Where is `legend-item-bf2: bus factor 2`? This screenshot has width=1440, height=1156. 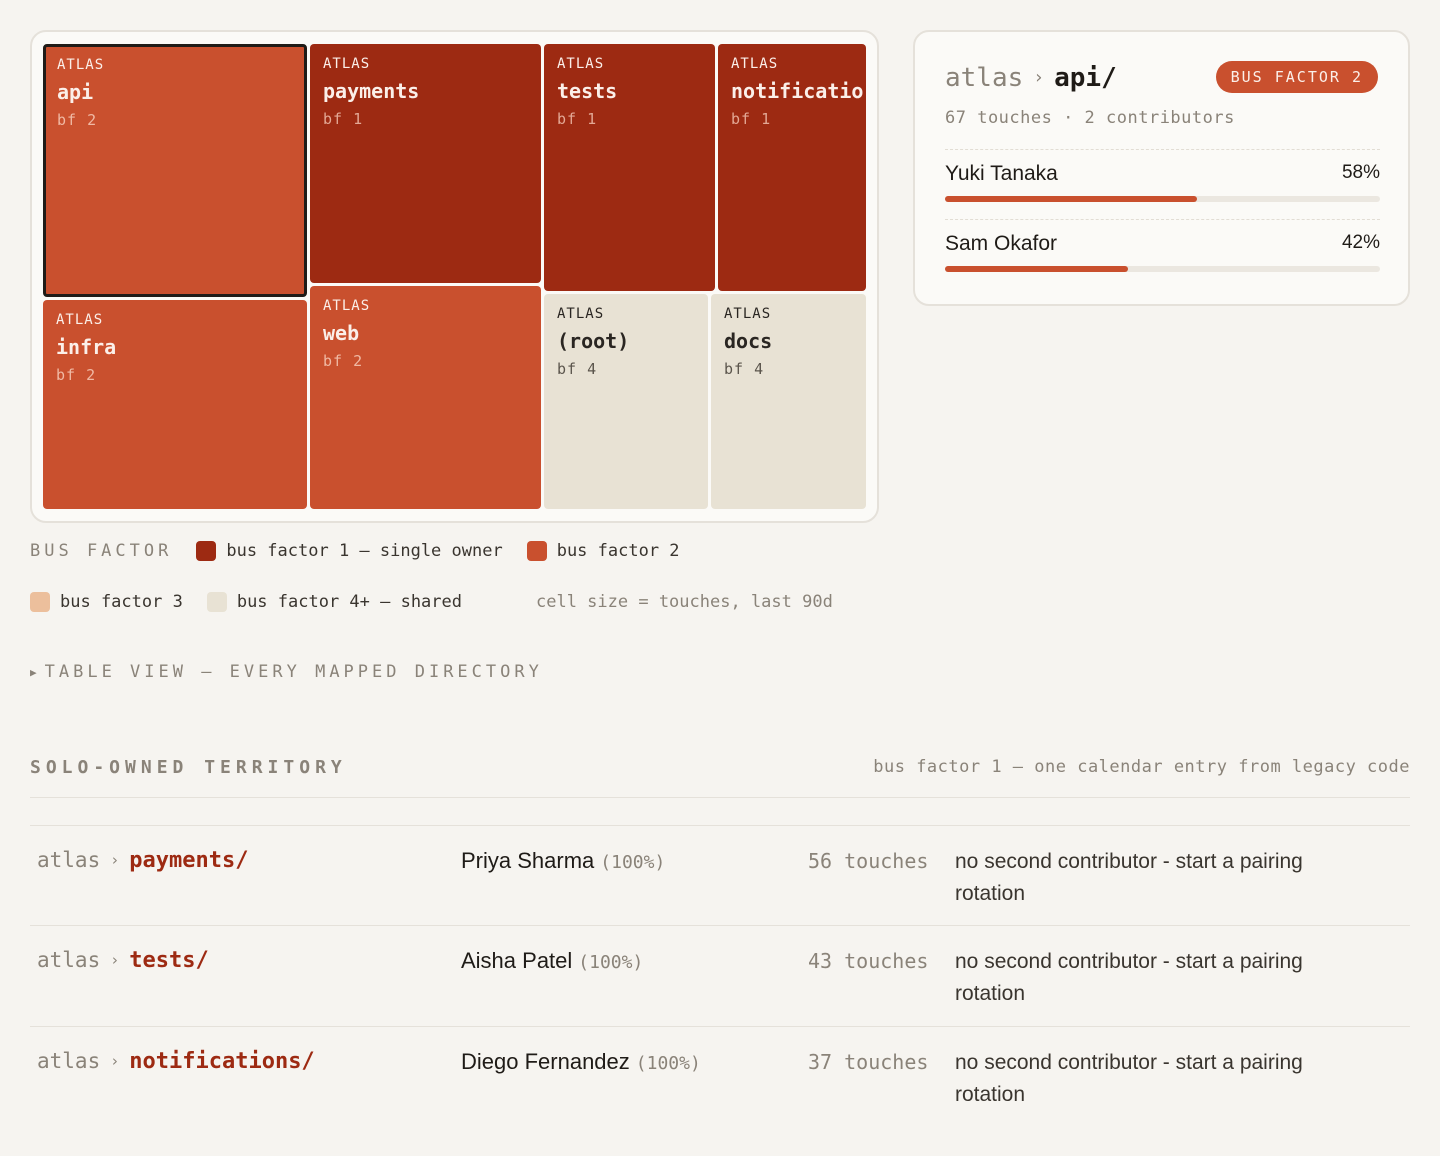 legend-item-bf2: bus factor 2 is located at coordinates (603, 551).